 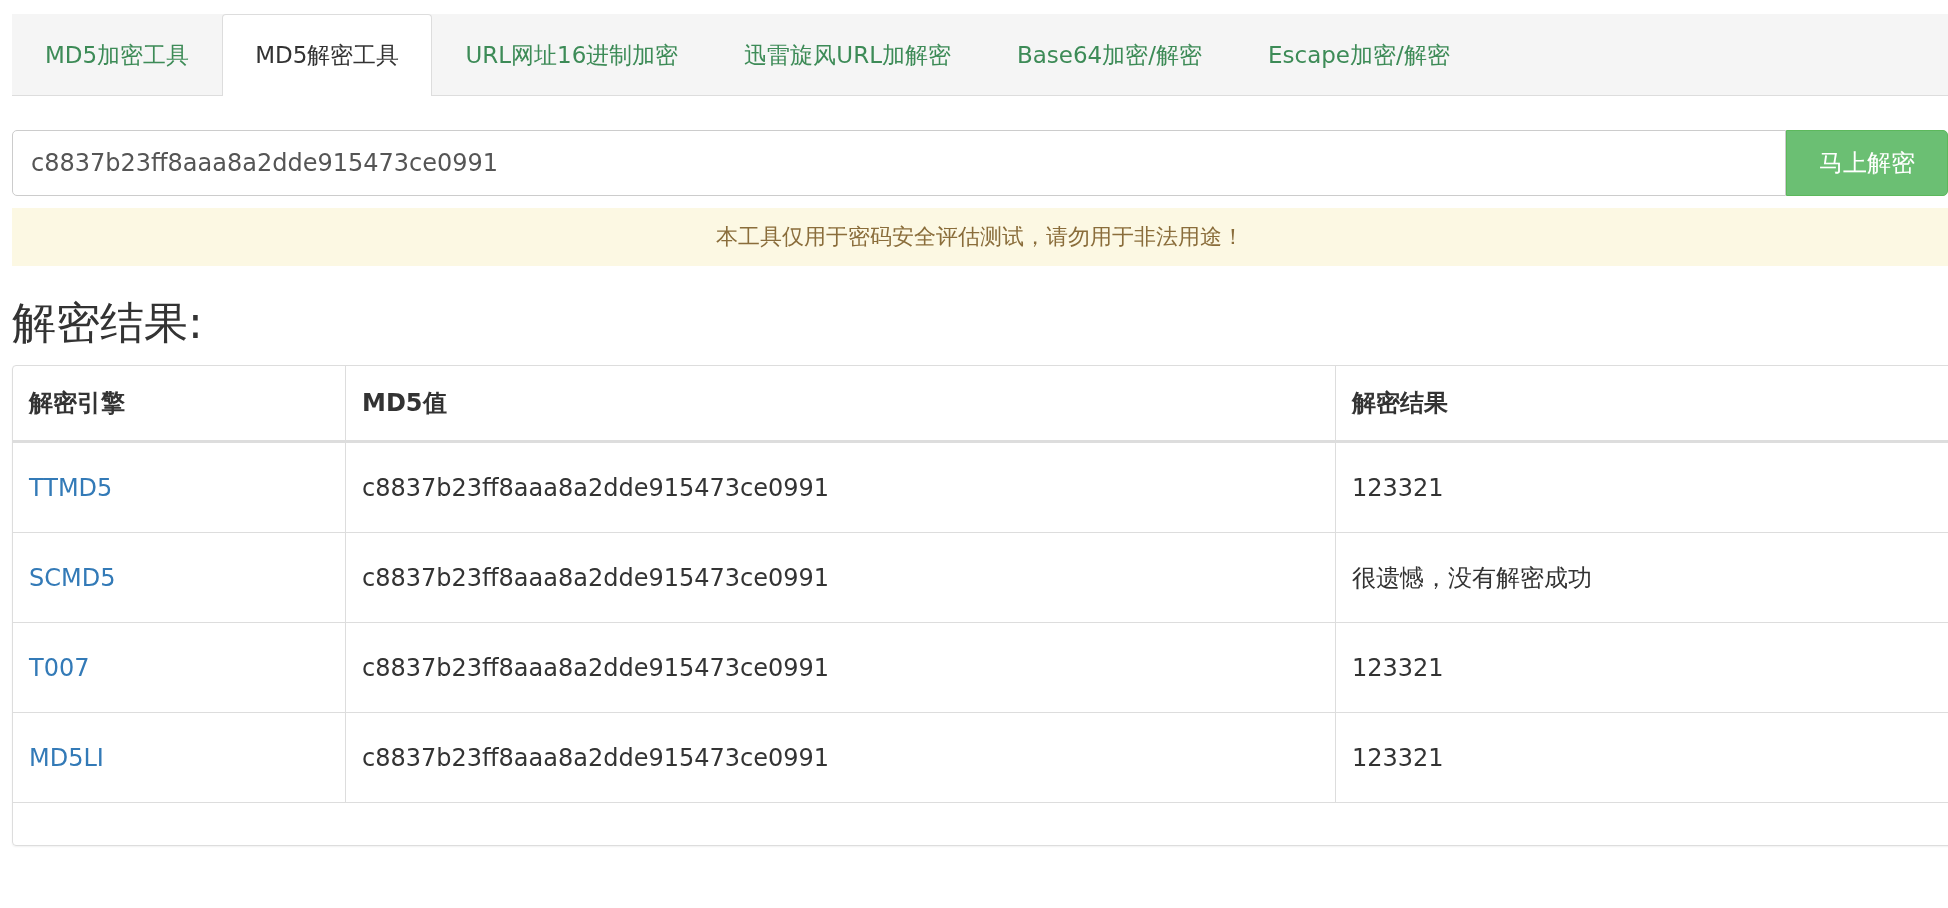 I want to click on column-header: MD5值, so click(x=840, y=404).